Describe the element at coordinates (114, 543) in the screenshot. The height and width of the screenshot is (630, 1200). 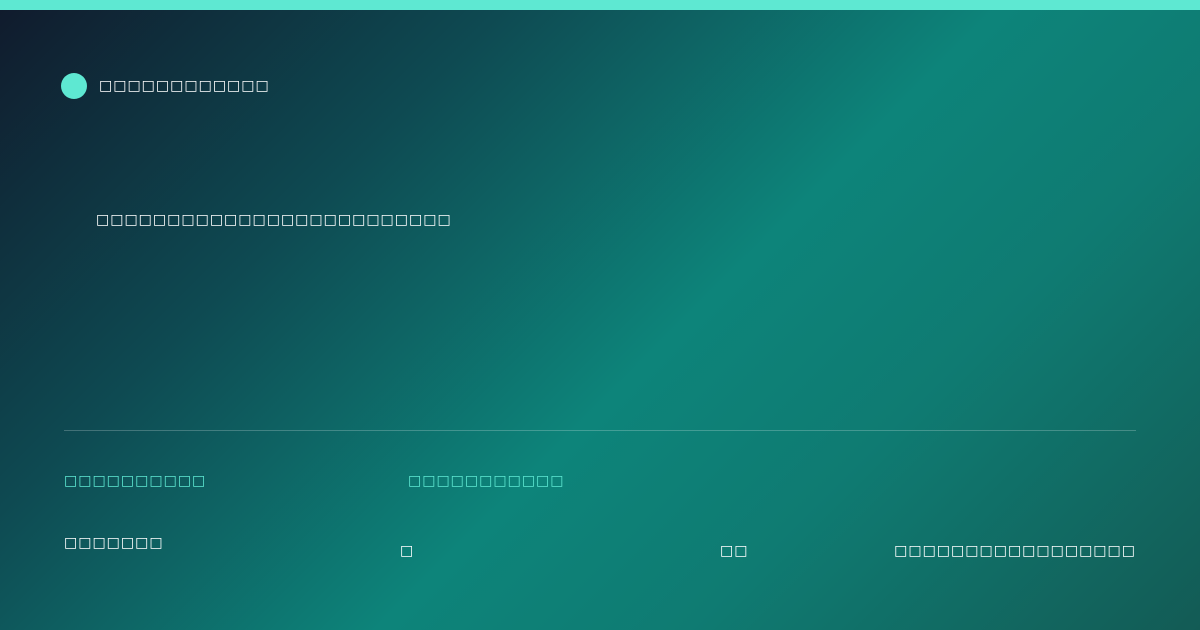
I see `footer-value-1: □□□□□□□` at that location.